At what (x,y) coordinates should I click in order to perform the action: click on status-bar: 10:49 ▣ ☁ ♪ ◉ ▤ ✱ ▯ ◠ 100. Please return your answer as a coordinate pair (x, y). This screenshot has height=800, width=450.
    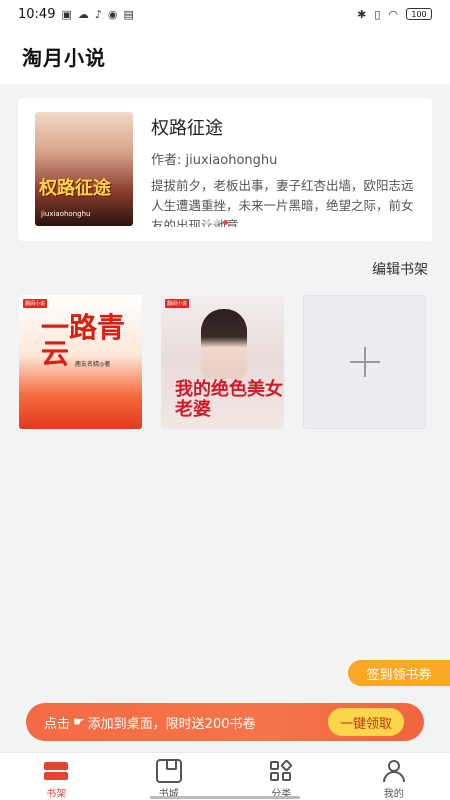
    Looking at the image, I should click on (225, 14).